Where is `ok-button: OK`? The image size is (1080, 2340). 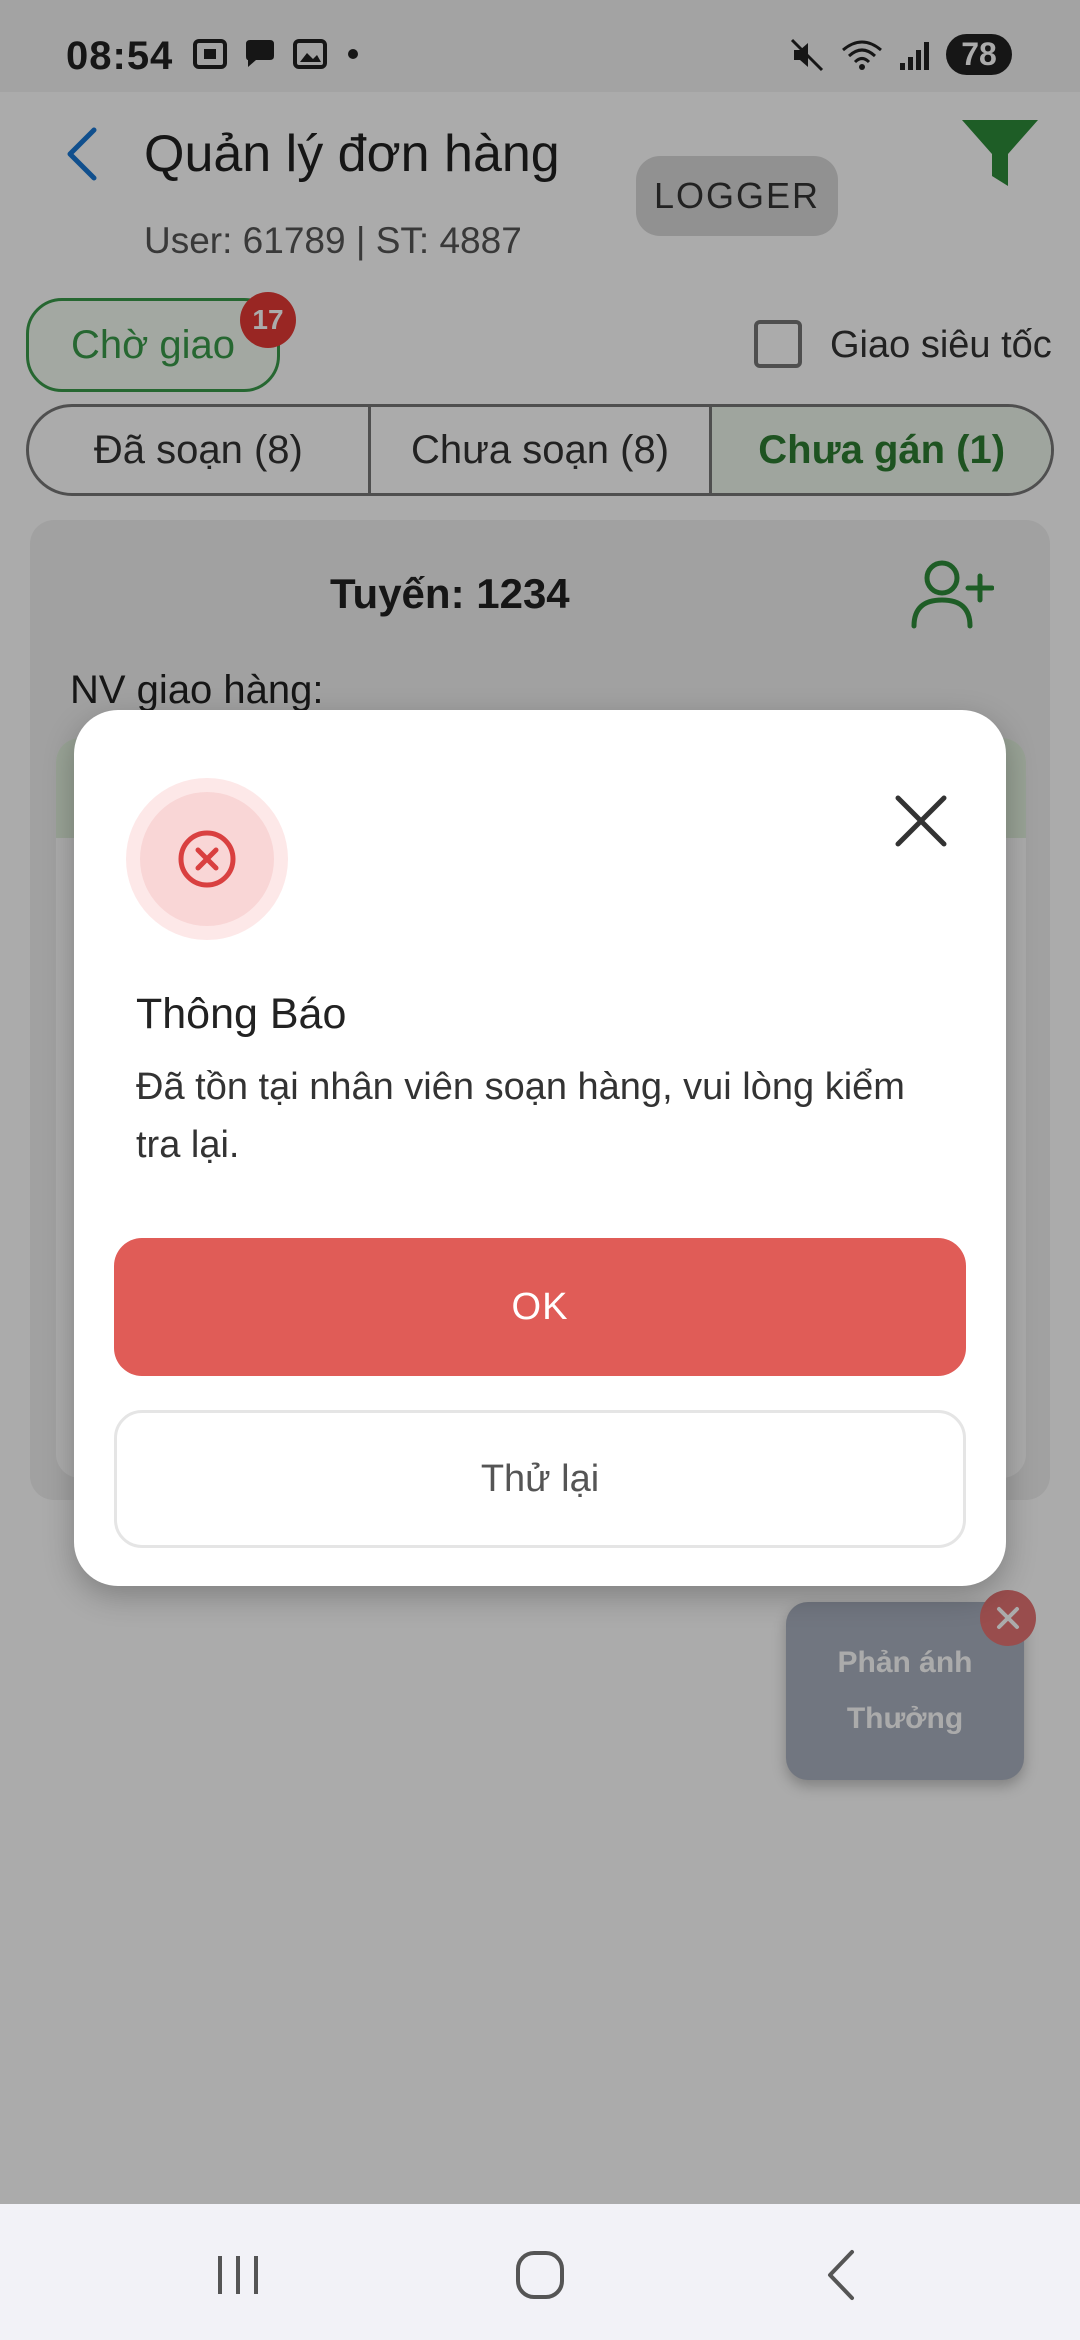 ok-button: OK is located at coordinates (540, 1307).